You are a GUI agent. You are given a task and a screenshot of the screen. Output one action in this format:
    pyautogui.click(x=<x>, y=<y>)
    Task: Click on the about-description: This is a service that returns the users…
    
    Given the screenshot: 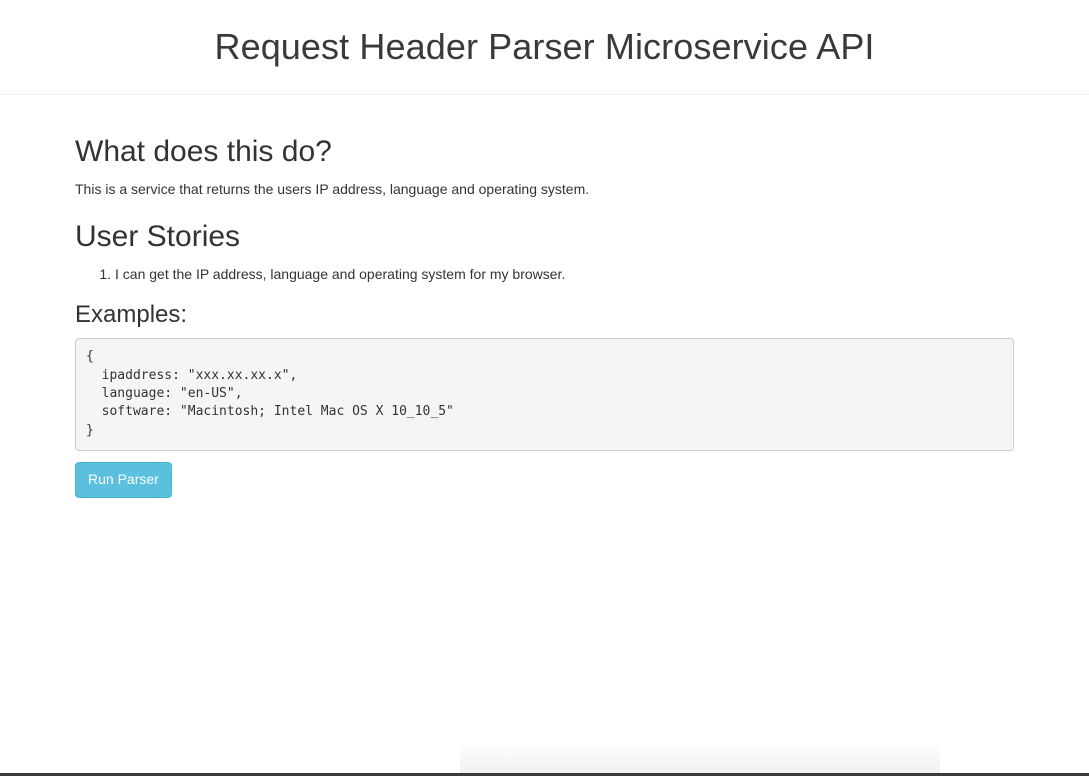 What is the action you would take?
    pyautogui.click(x=332, y=189)
    